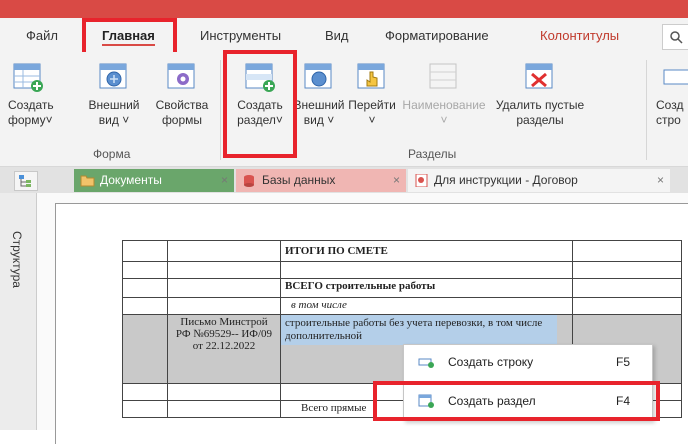 Image resolution: width=688 pixels, height=444 pixels. I want to click on sections-group-label: Разделы, so click(432, 154).